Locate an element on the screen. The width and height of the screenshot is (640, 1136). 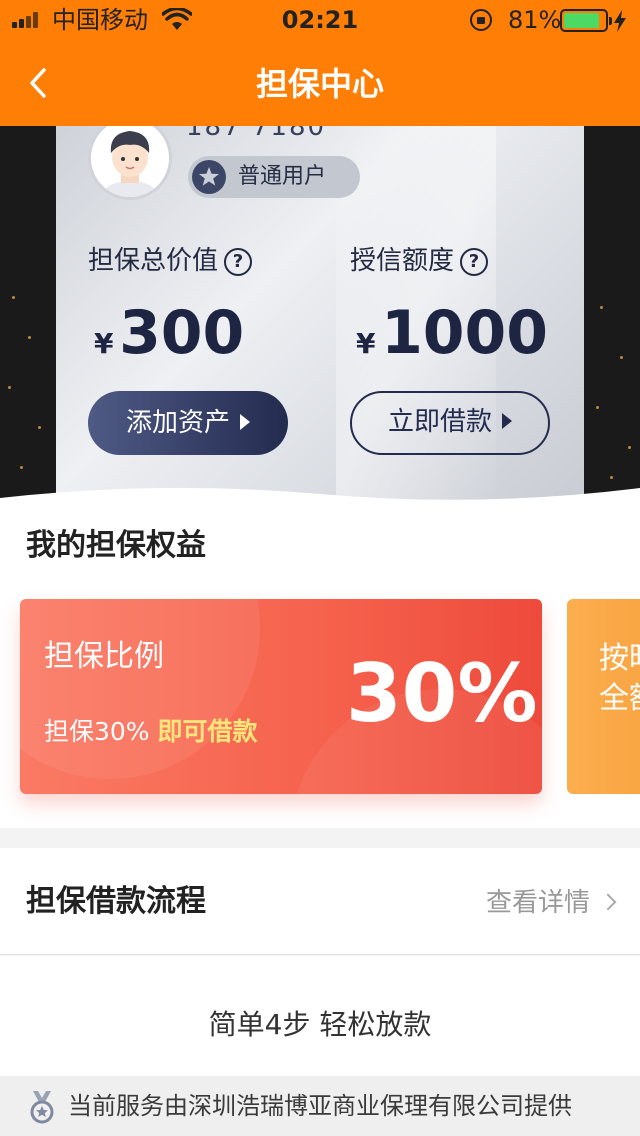
borrow-now-button: 立即借款 is located at coordinates (450, 423).